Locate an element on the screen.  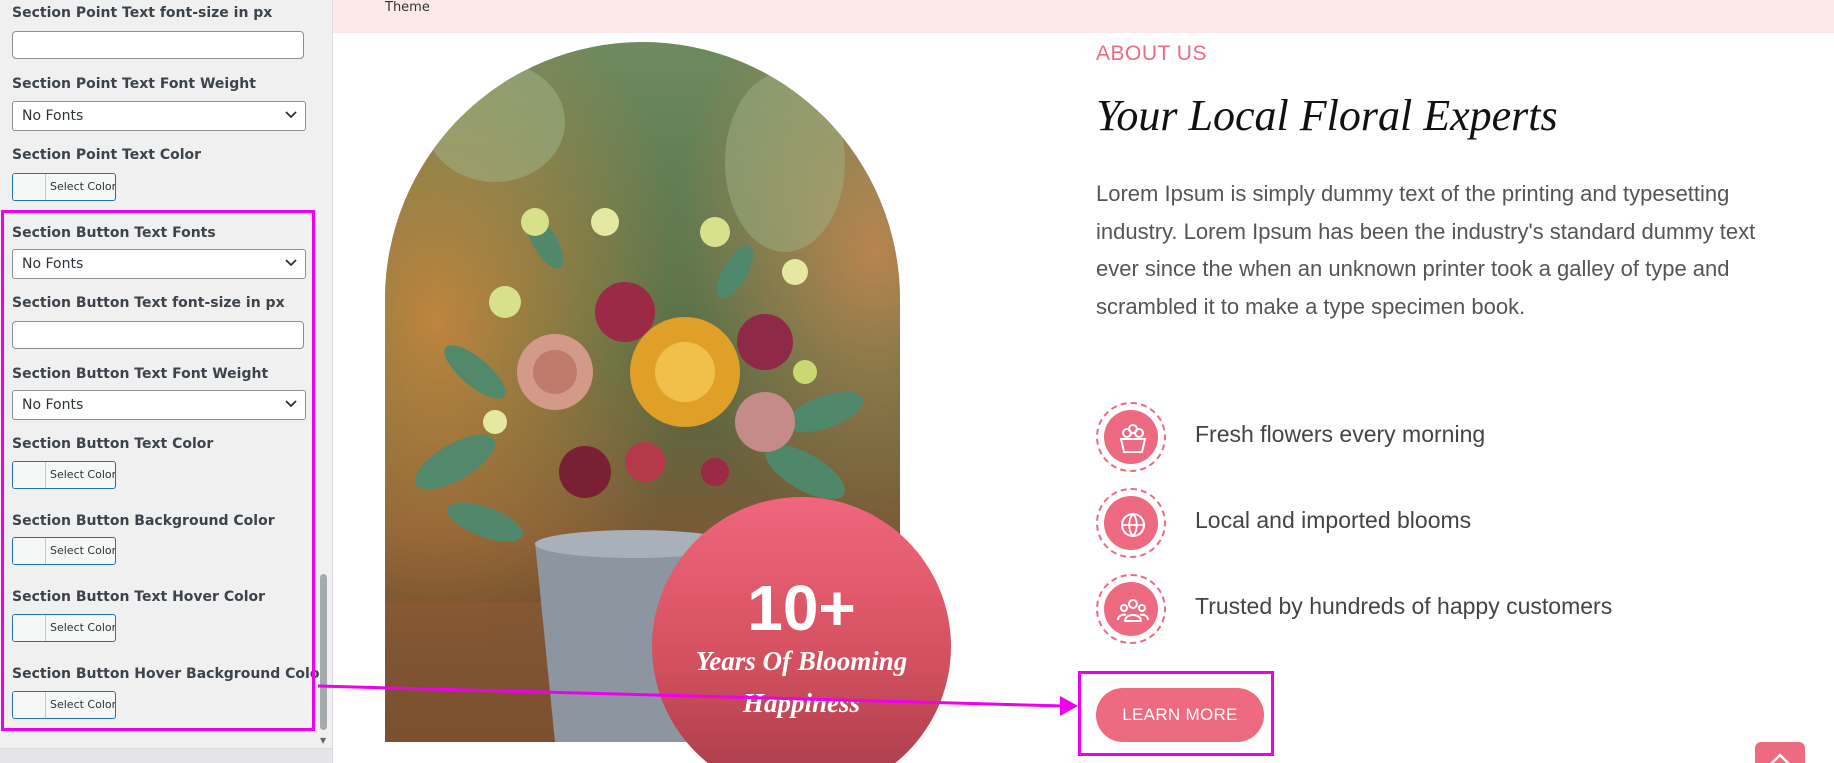
topbar-text: Theme is located at coordinates (407, 7).